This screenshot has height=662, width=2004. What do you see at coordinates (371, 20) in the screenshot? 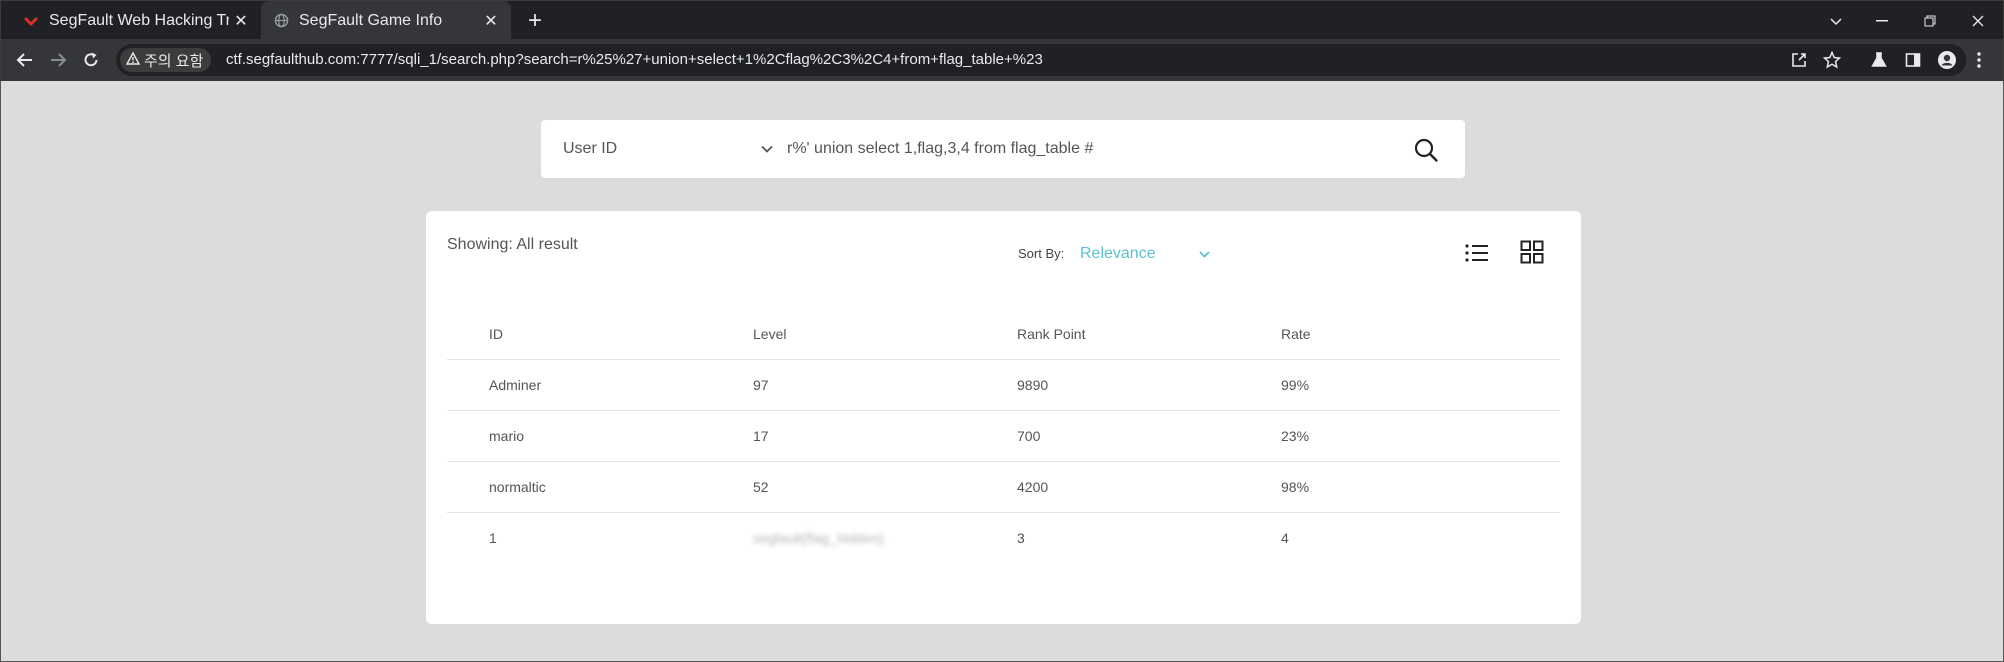
I see `tab-title: SegFault Game Info` at bounding box center [371, 20].